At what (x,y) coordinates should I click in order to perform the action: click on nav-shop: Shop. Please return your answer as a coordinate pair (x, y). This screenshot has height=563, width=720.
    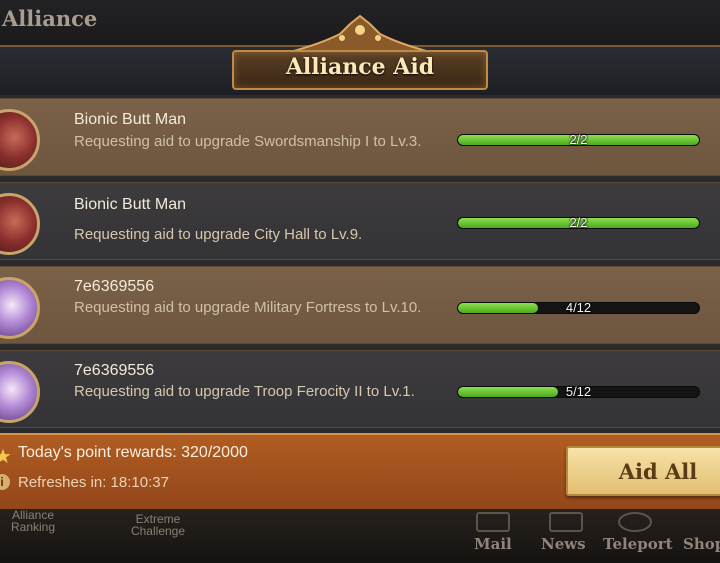
    Looking at the image, I should click on (701, 544).